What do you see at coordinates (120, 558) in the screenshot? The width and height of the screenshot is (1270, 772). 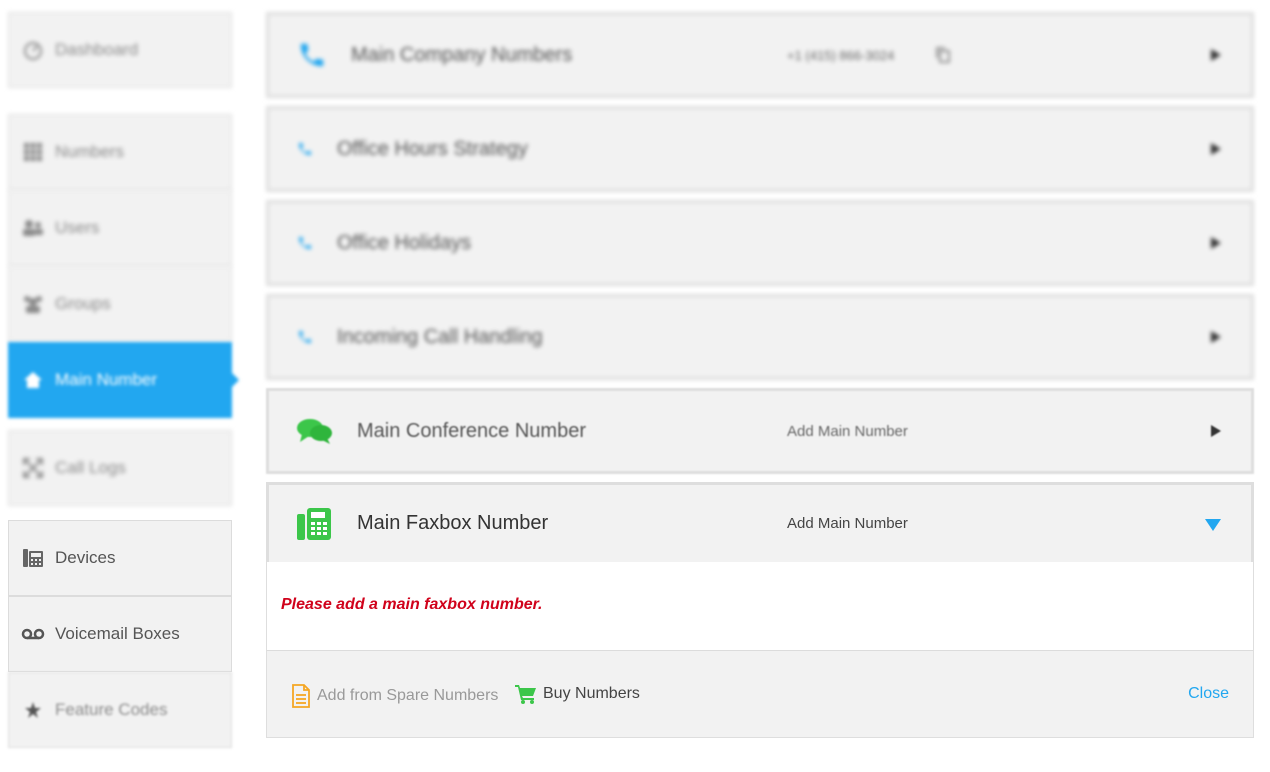 I see `sidebar-item-devices: Devices` at bounding box center [120, 558].